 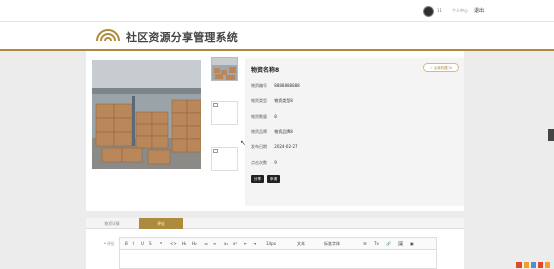 I want to click on ordered-list-button: ≔, so click(x=206, y=243).